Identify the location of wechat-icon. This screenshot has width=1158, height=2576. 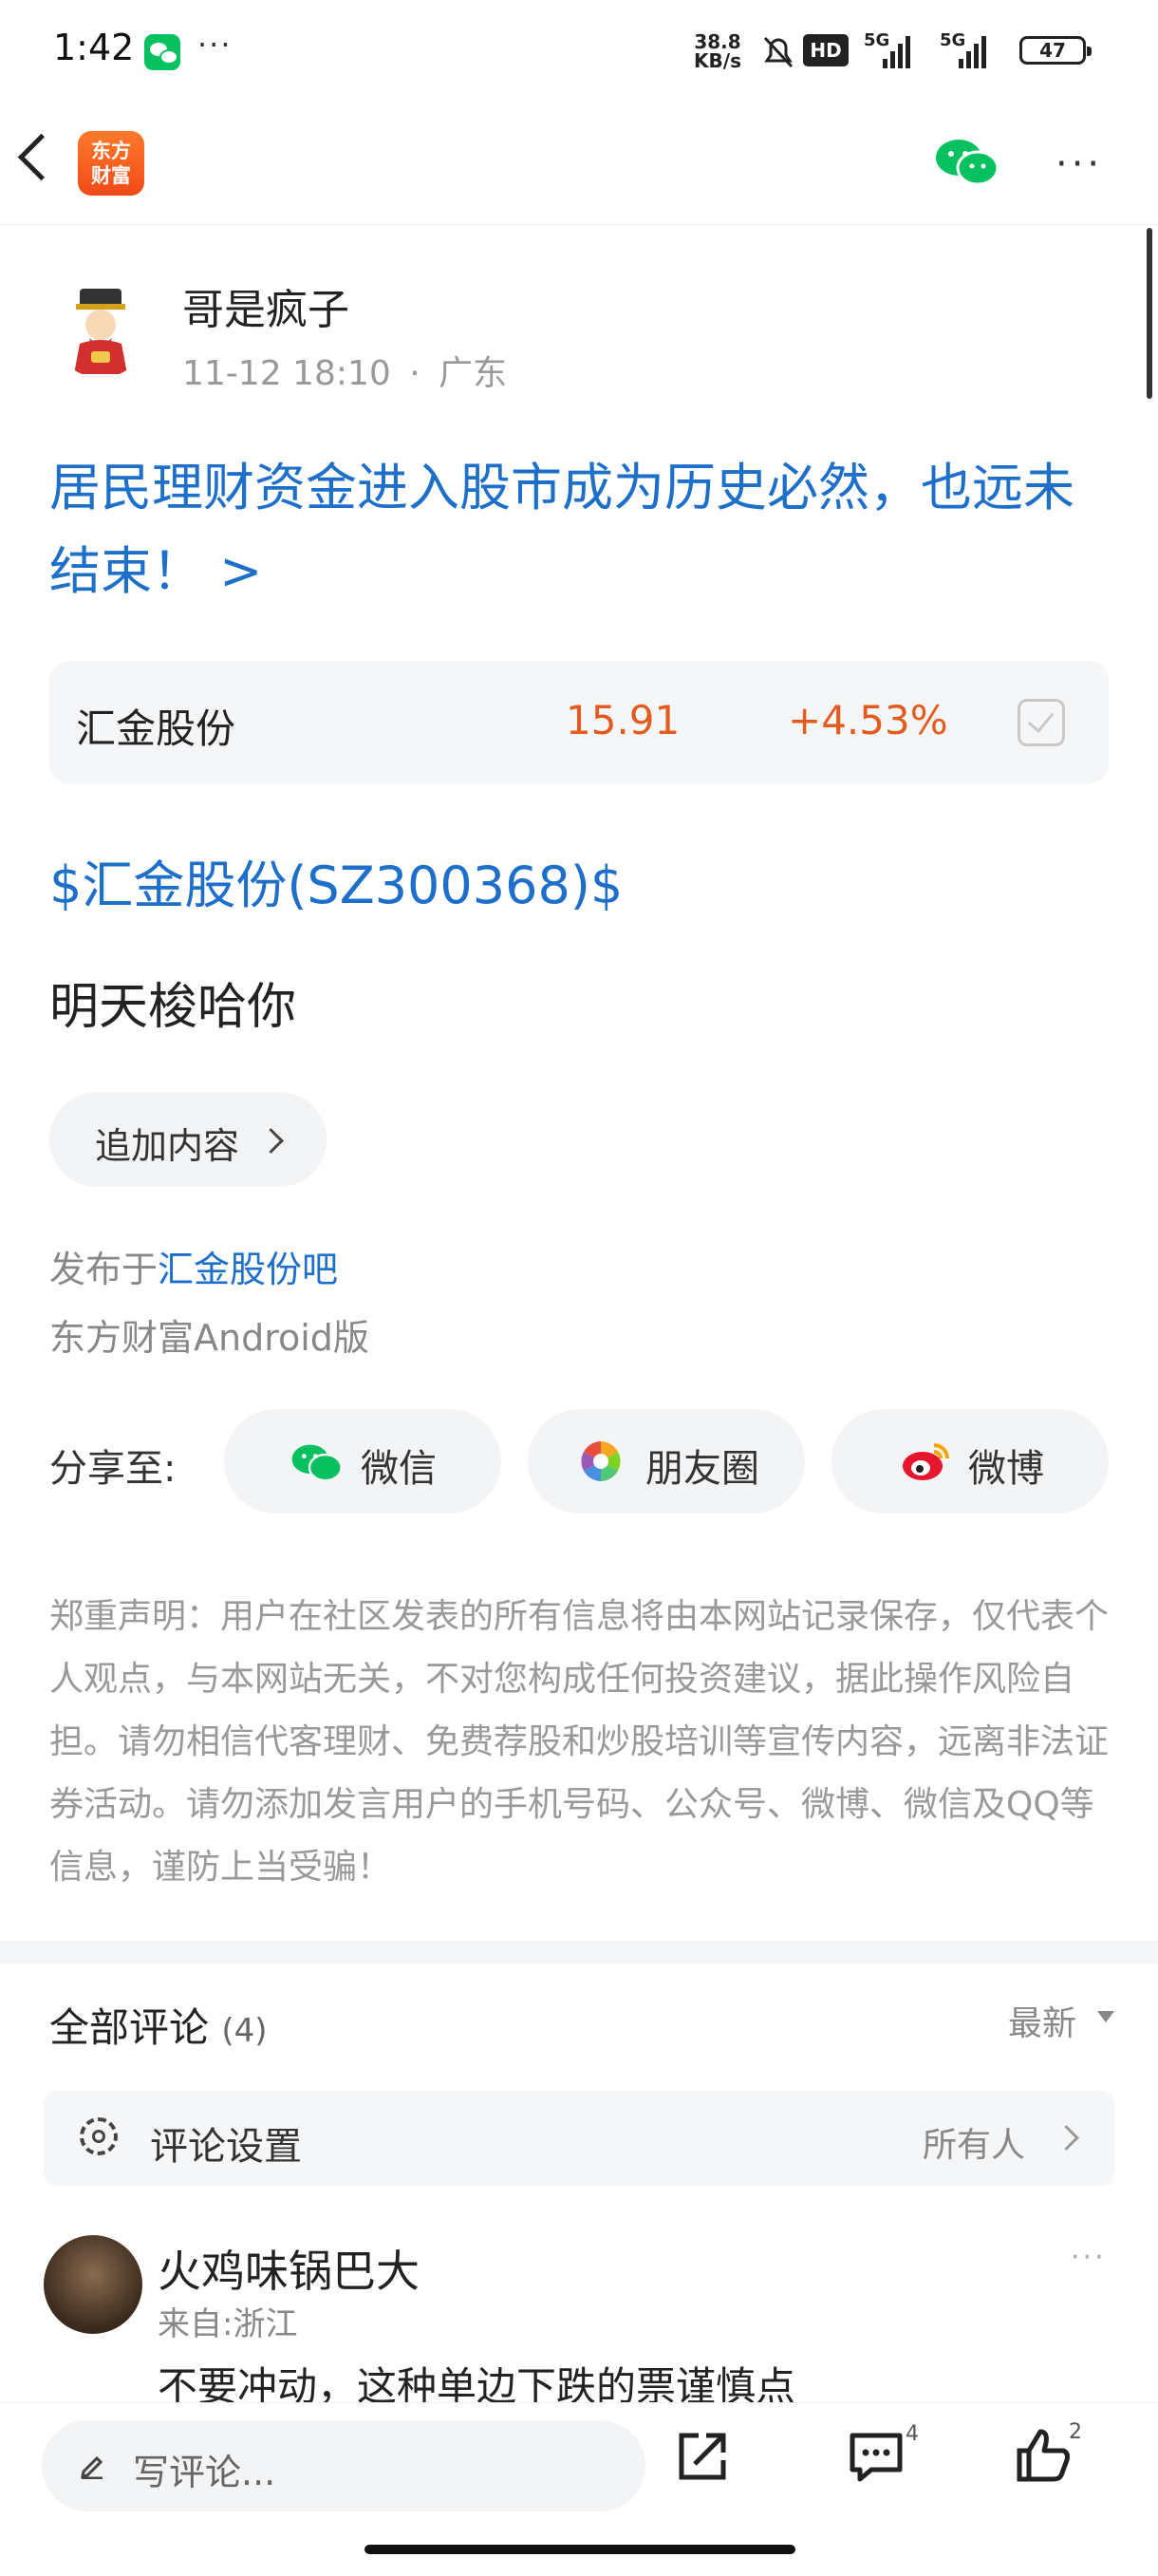
(317, 1463).